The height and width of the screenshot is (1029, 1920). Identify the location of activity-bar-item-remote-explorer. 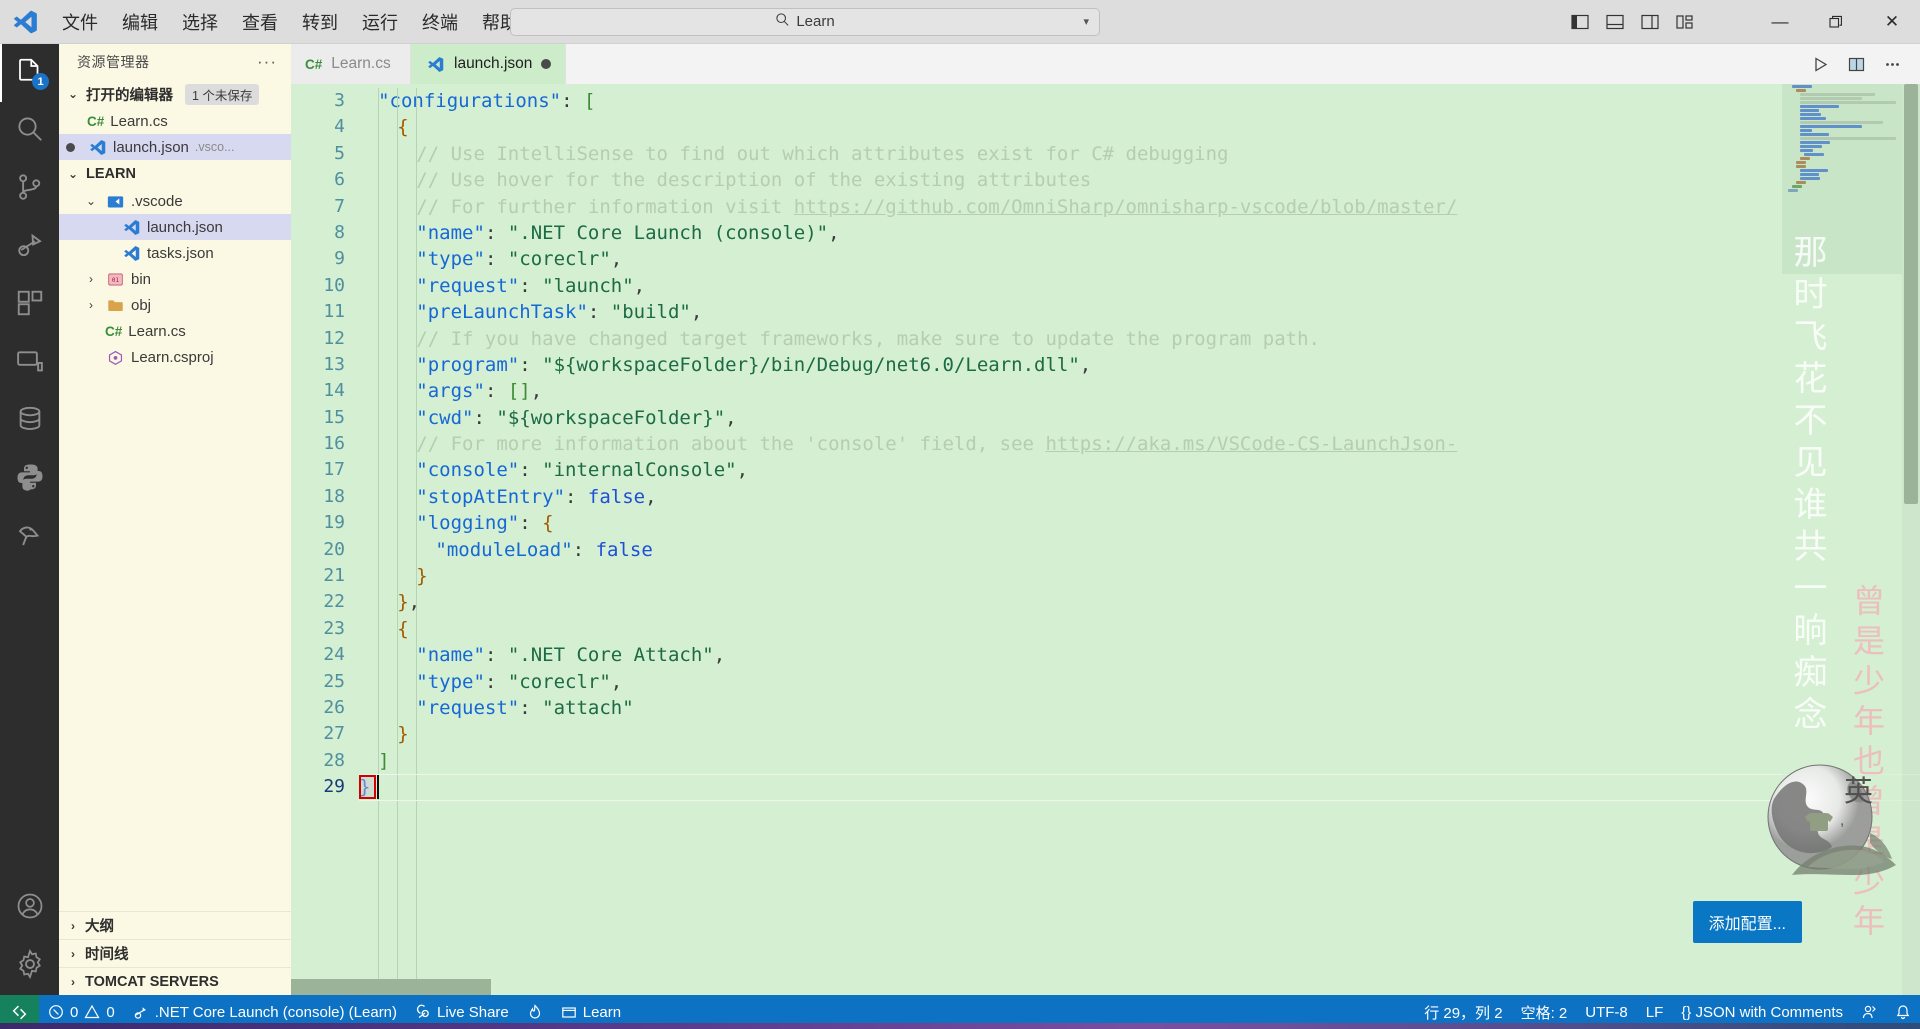
(29, 363).